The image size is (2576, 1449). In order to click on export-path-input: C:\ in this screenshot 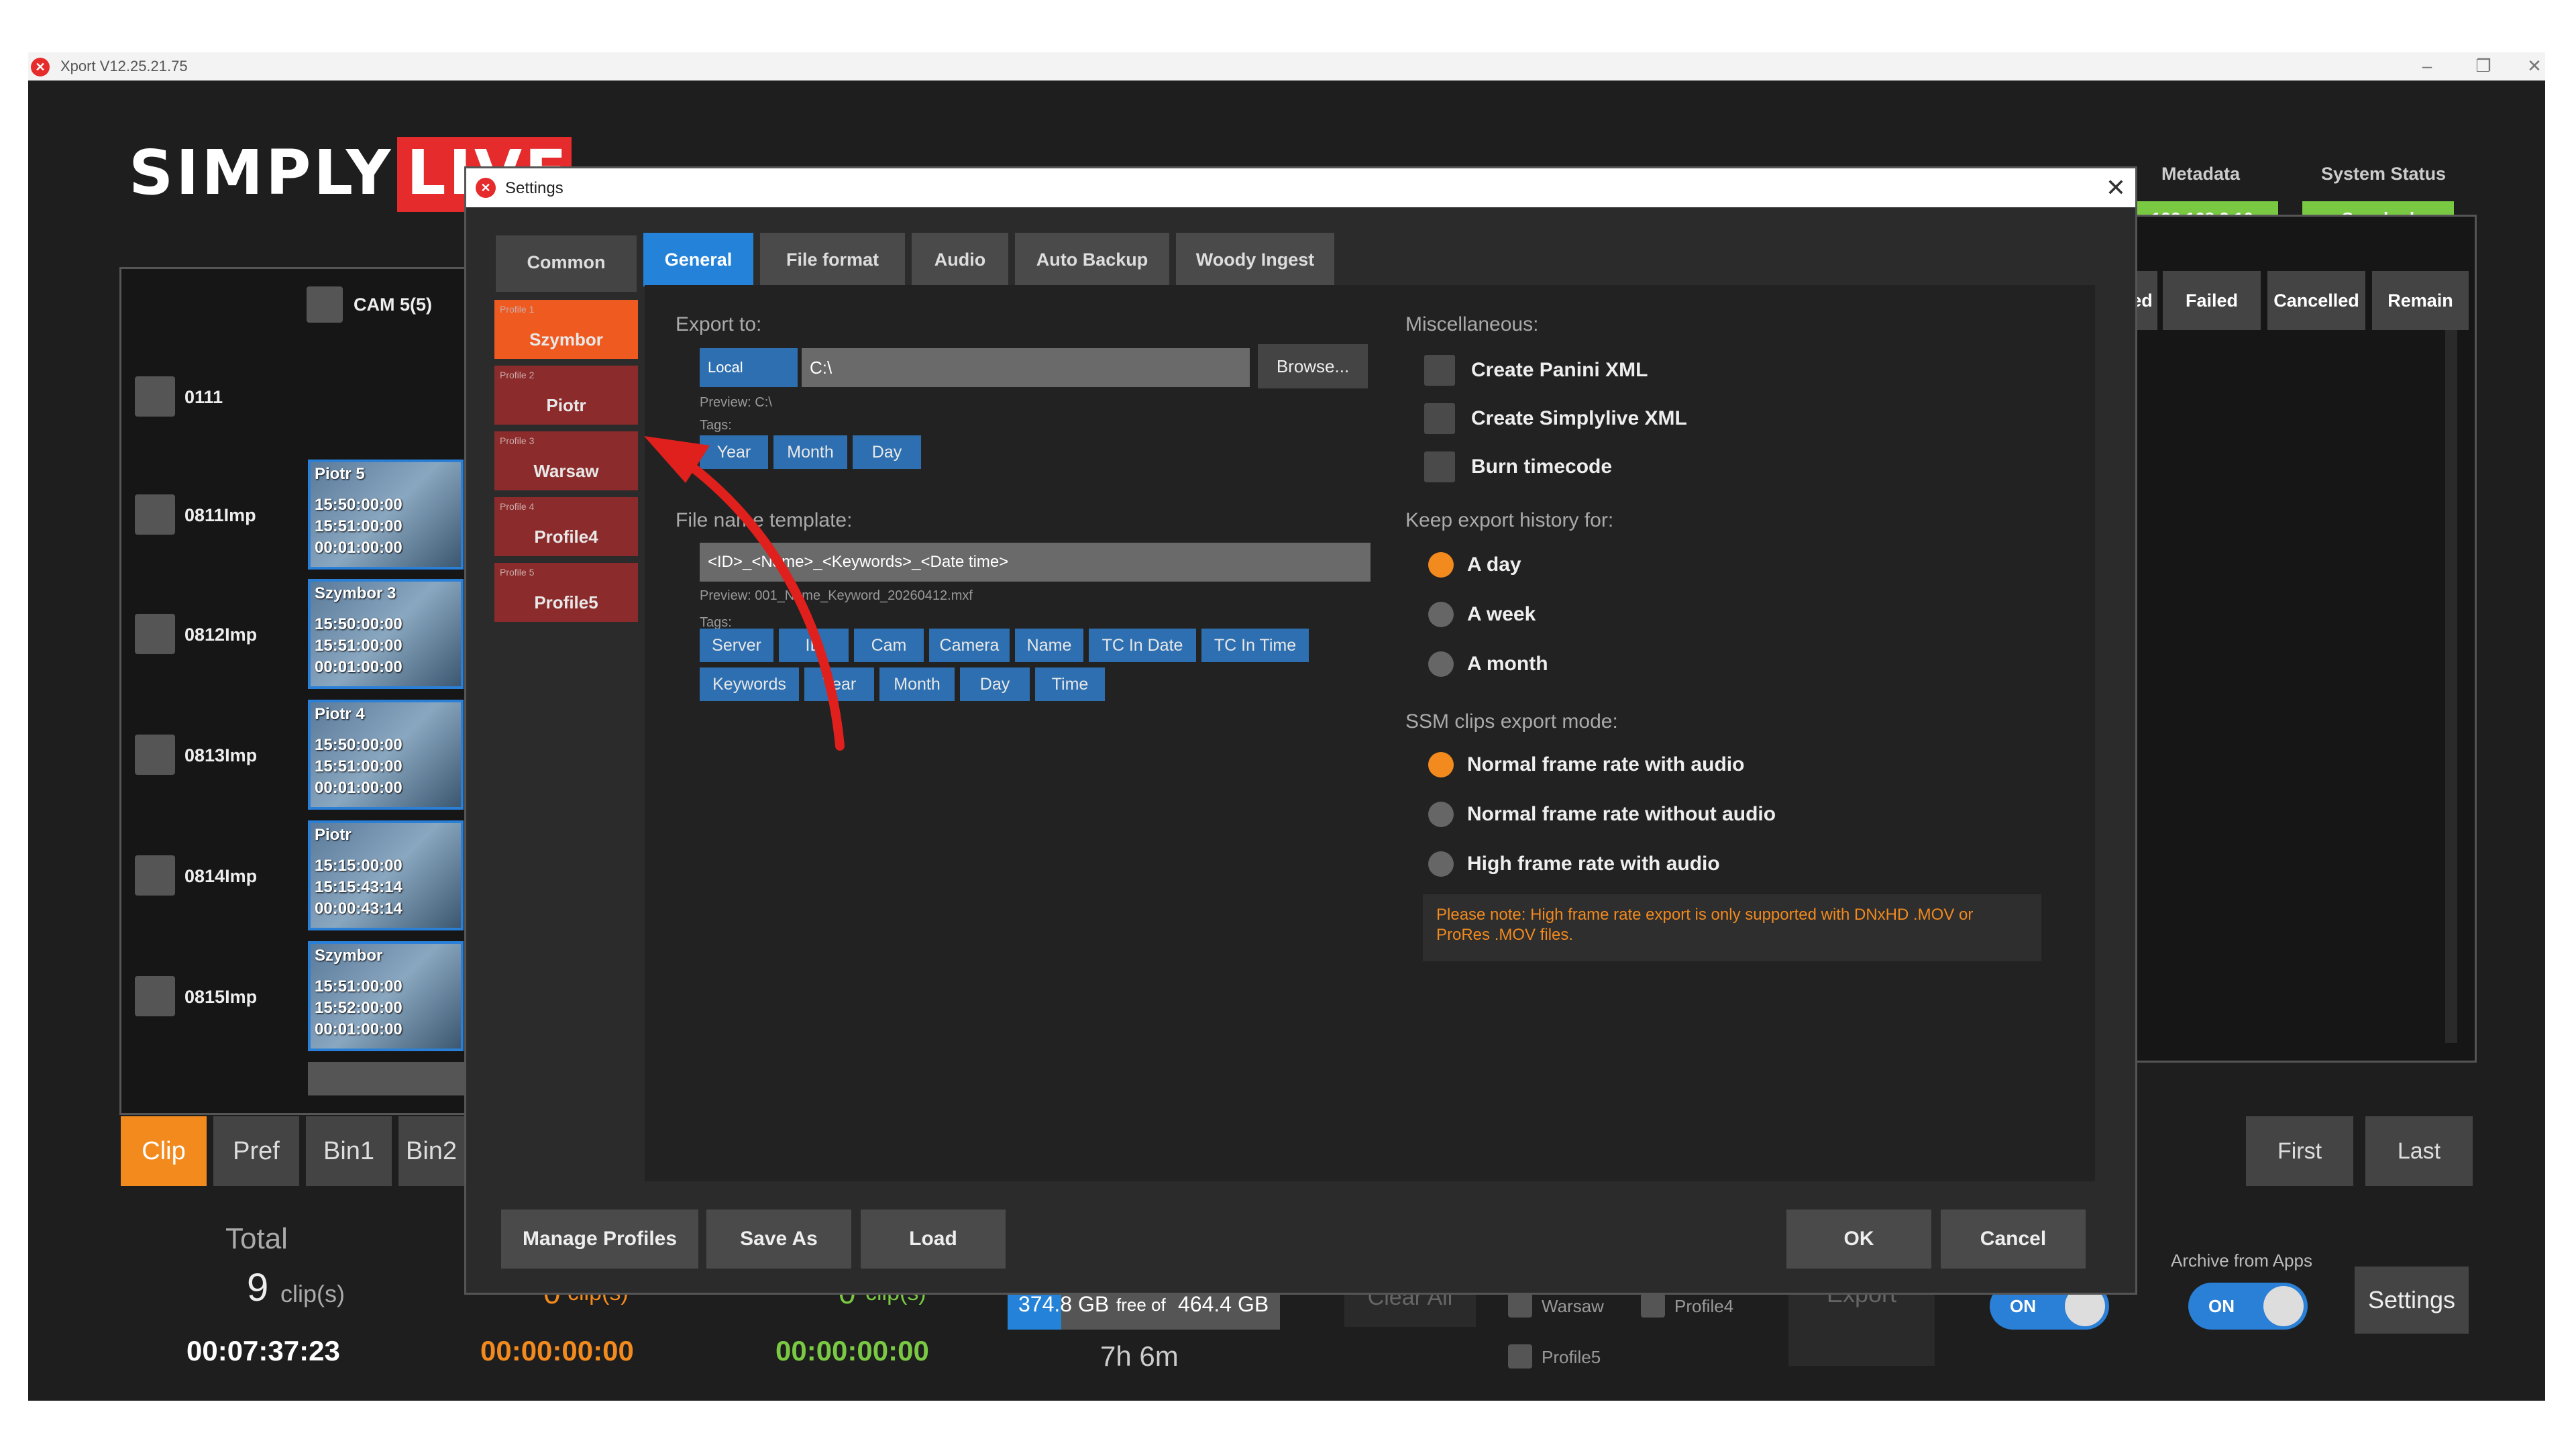, I will do `click(1026, 367)`.